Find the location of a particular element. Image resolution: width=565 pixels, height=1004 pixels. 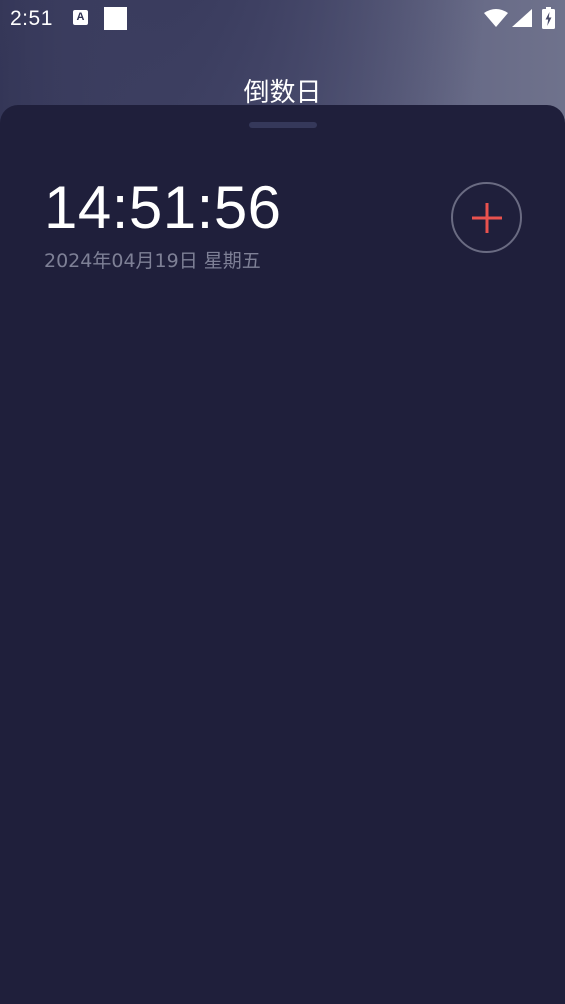

plus-icon is located at coordinates (486, 217).